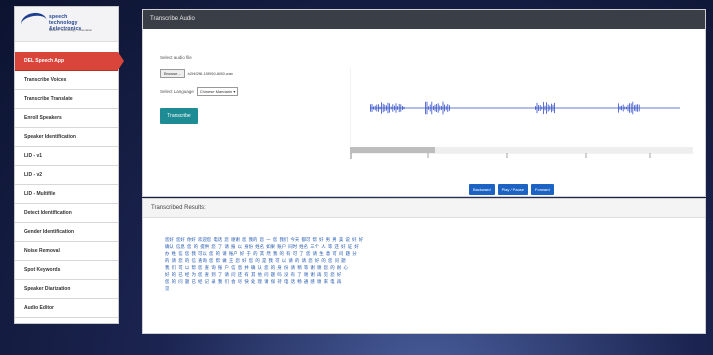  What do you see at coordinates (66, 156) in the screenshot?
I see `sidebar-item-lid-v1: LID - v1` at bounding box center [66, 156].